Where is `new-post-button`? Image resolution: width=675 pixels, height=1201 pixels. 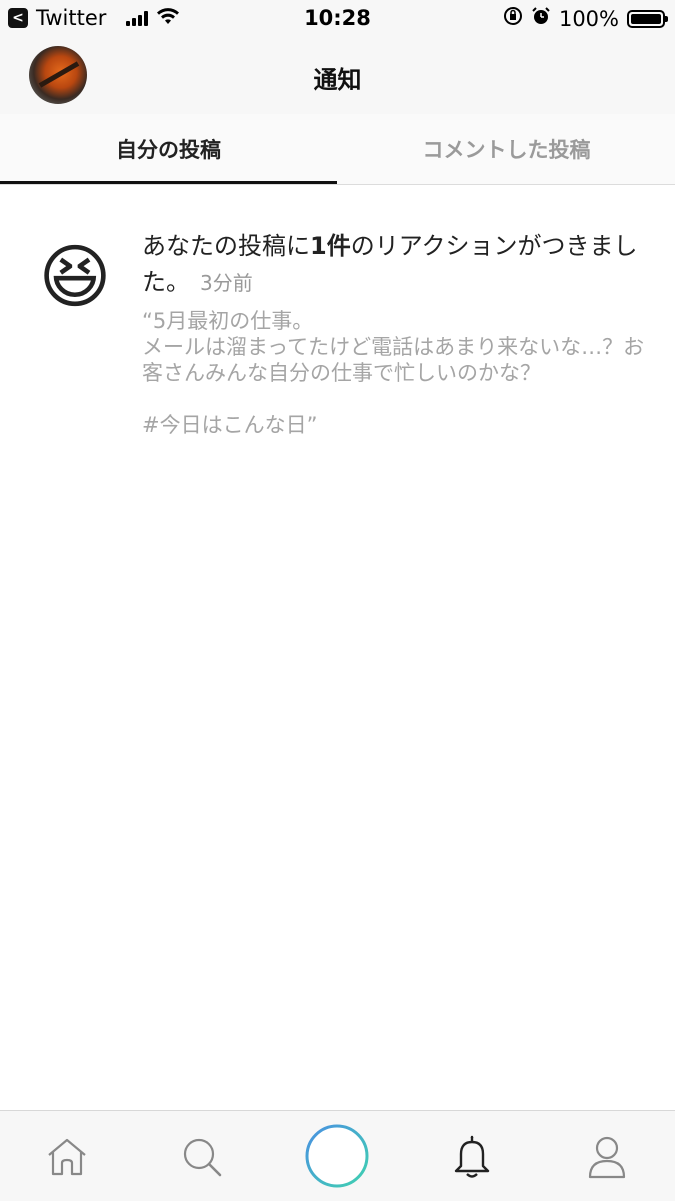 new-post-button is located at coordinates (337, 1156).